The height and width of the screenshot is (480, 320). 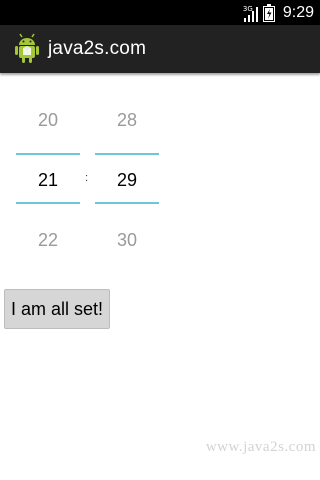 I want to click on network-type-label: 3G, so click(x=247, y=8).